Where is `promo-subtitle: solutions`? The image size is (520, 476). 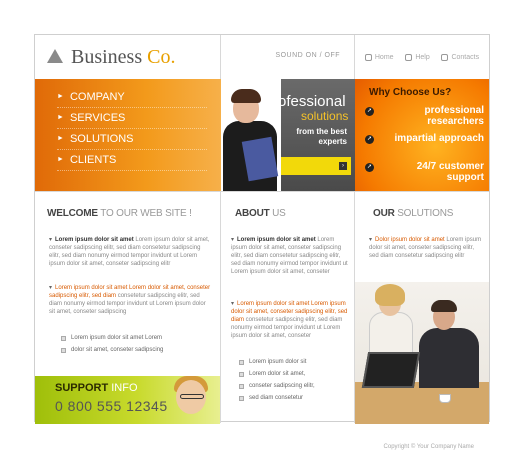
promo-subtitle: solutions is located at coordinates (325, 116).